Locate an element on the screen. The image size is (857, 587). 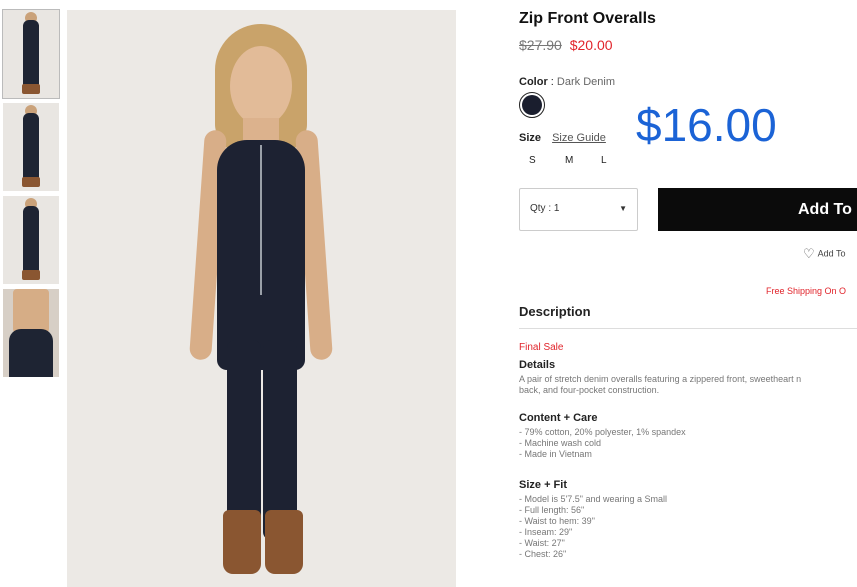
price-block: $27.90 $20.00 is located at coordinates (688, 45).